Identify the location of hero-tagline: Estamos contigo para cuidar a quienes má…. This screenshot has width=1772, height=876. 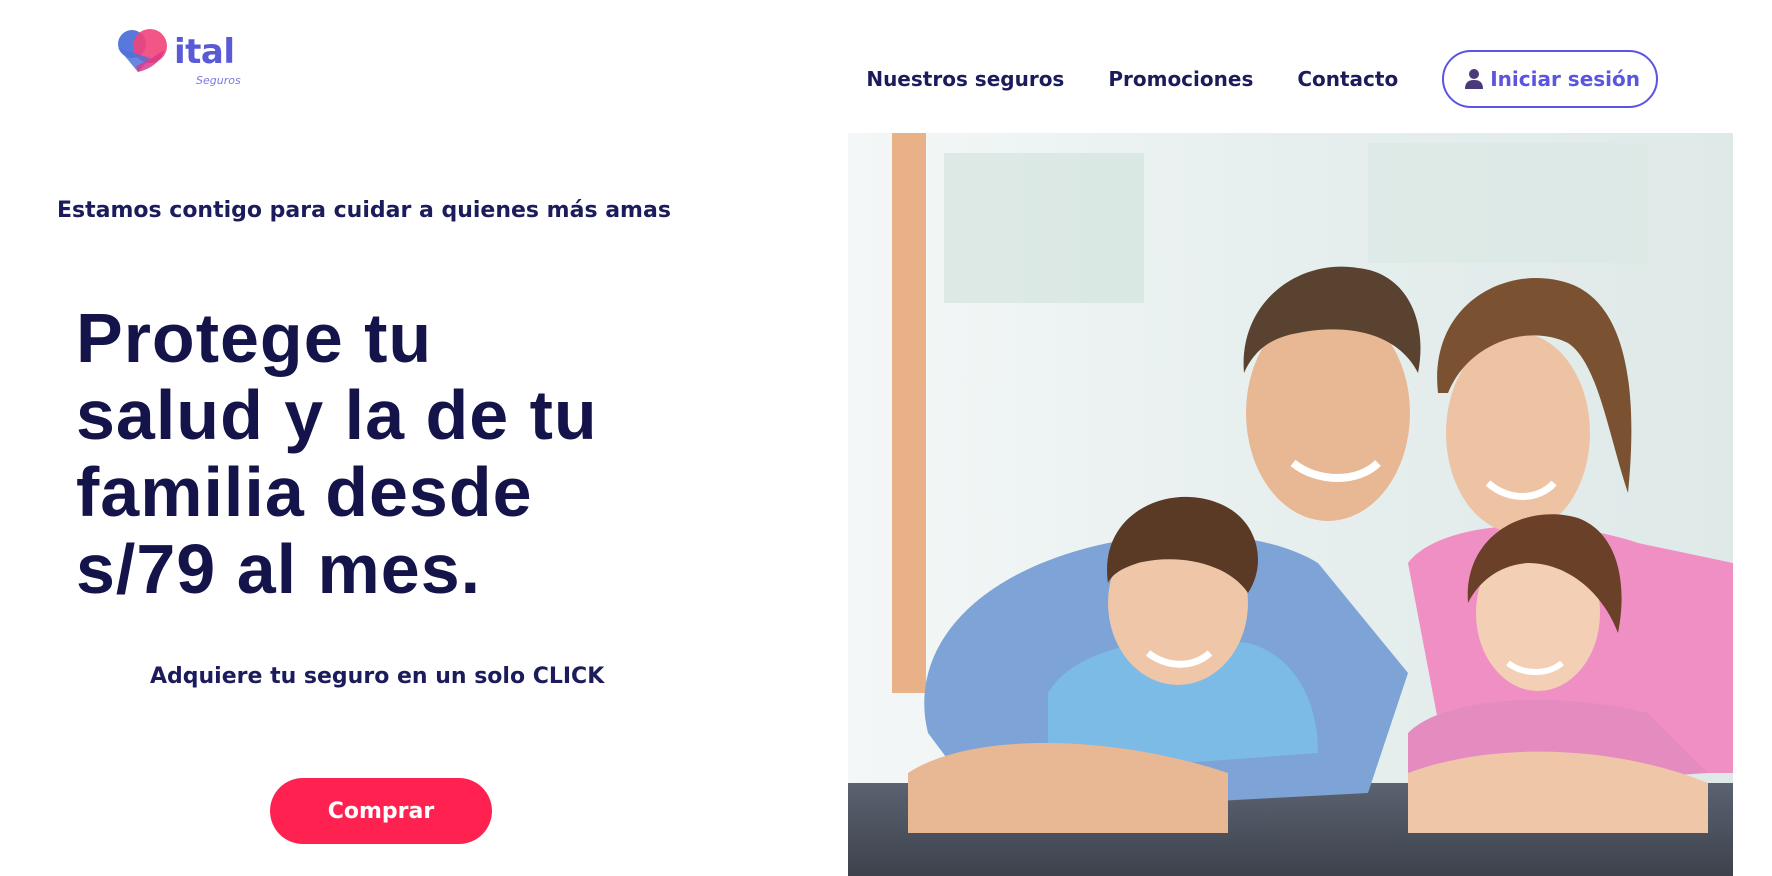
(364, 210).